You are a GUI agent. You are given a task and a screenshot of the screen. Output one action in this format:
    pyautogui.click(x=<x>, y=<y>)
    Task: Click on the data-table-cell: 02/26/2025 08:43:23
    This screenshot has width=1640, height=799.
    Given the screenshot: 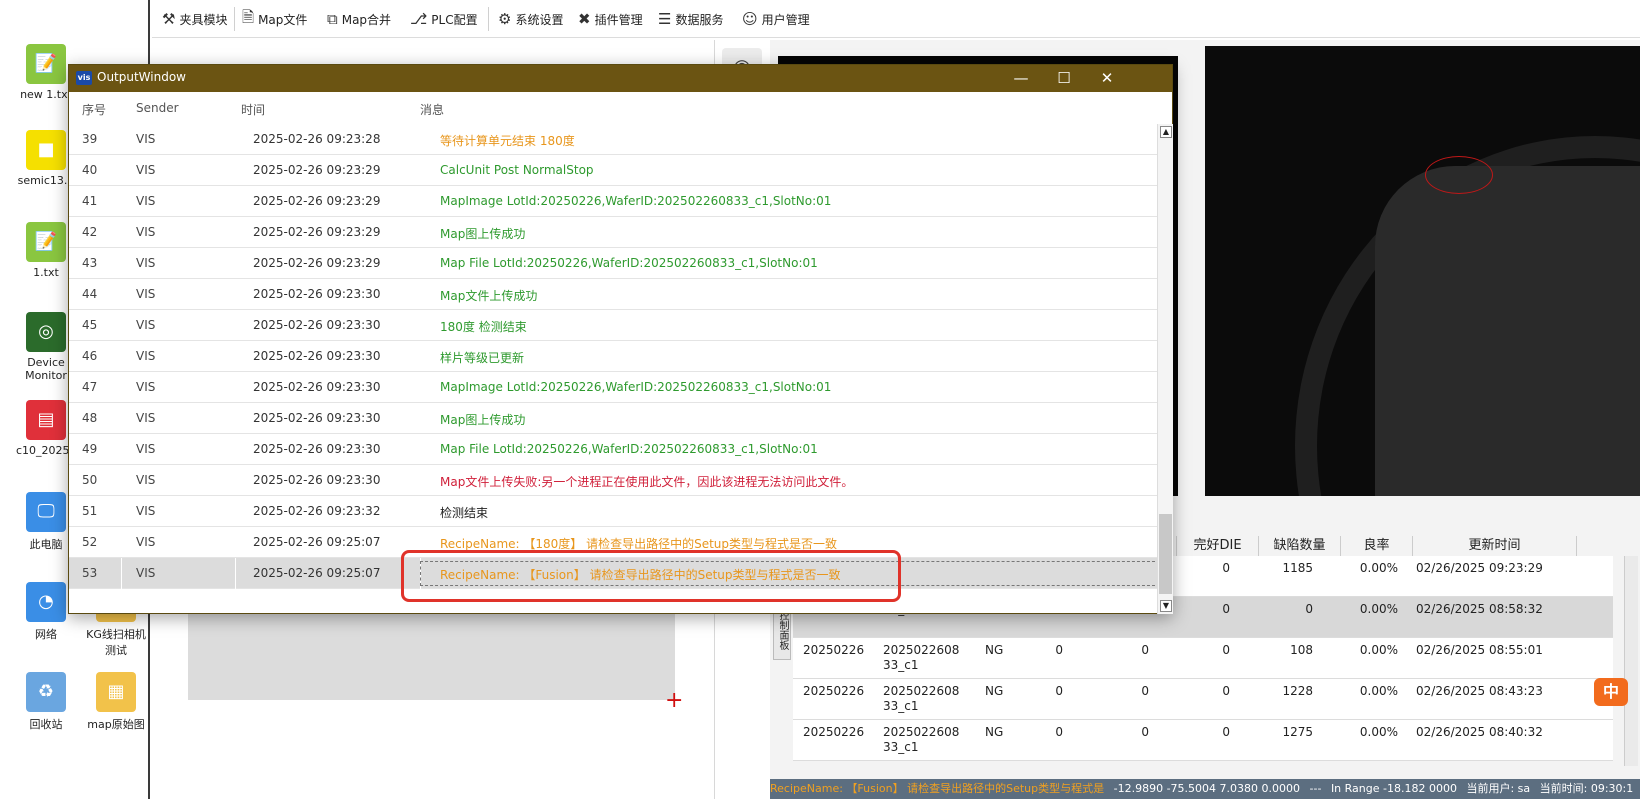 What is the action you would take?
    pyautogui.click(x=1479, y=691)
    